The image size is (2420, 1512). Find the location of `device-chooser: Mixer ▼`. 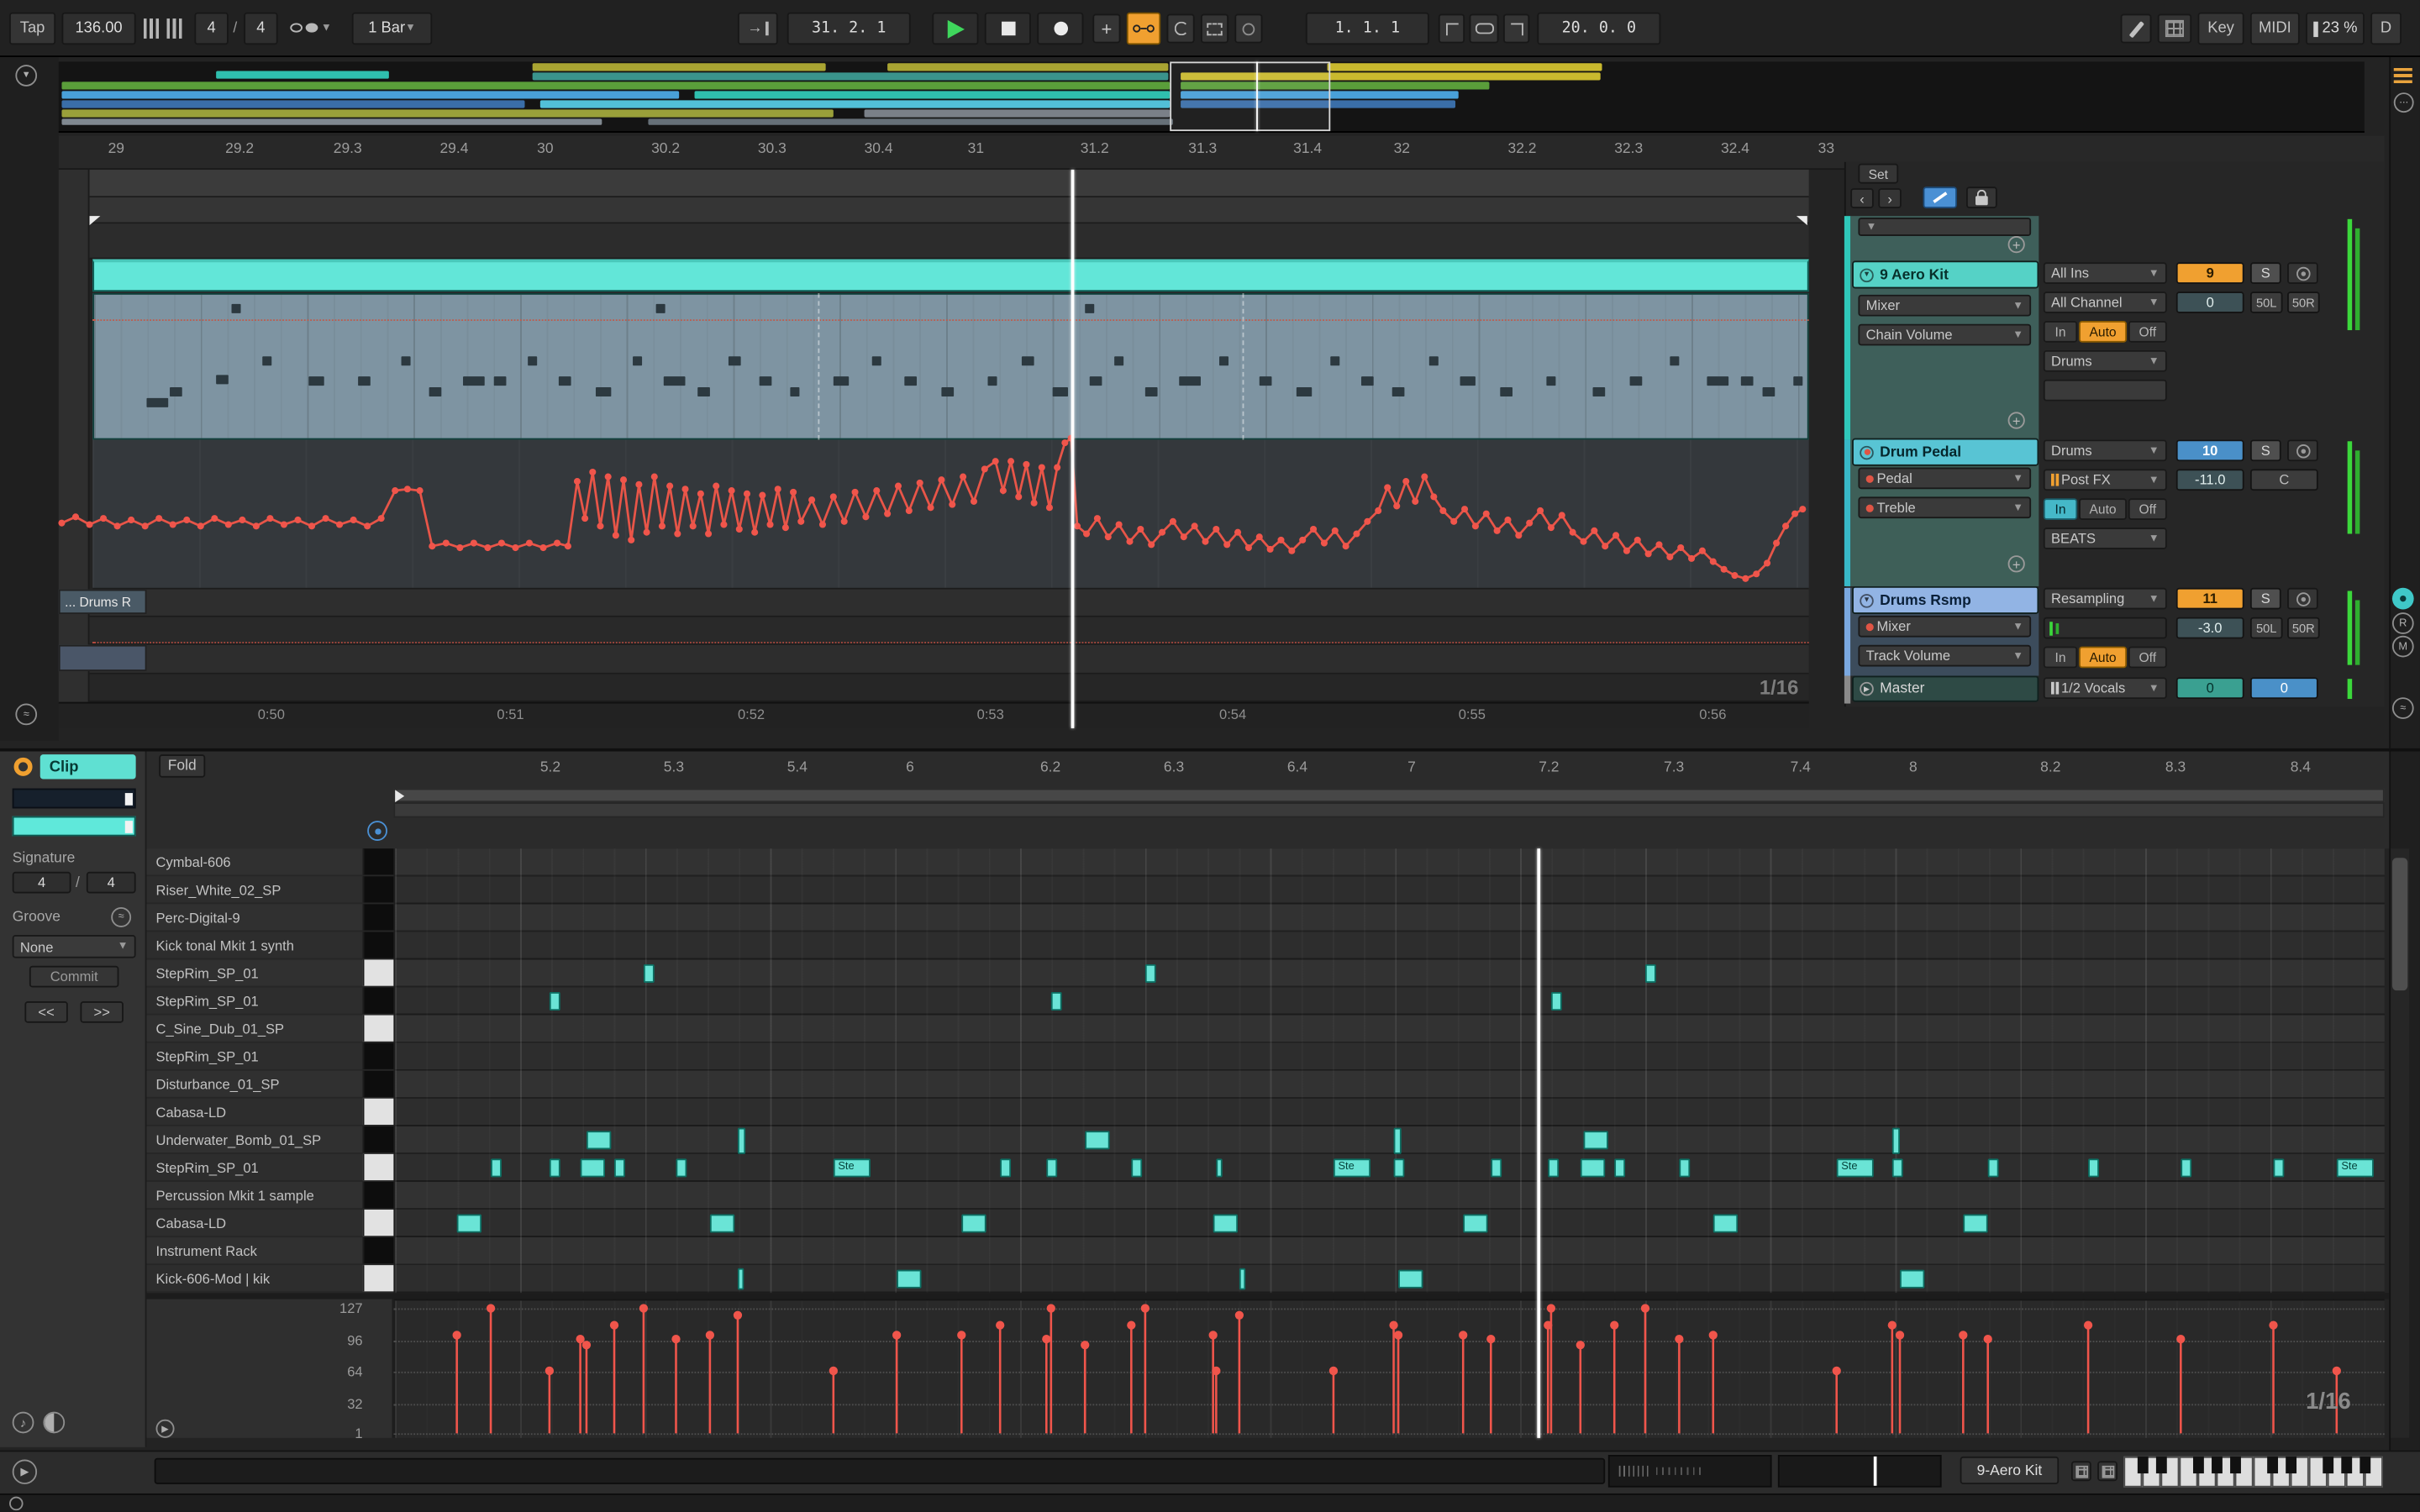

device-chooser: Mixer ▼ is located at coordinates (1945, 305).